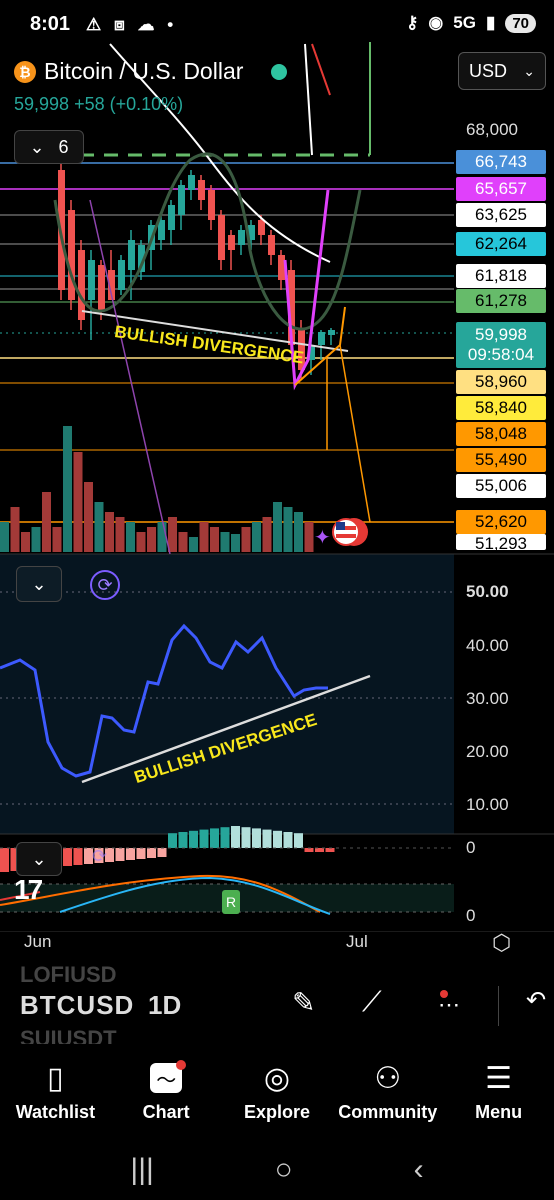  I want to click on symbol-header: ₿ Bitcoin / U.S. Dollar, so click(151, 71).